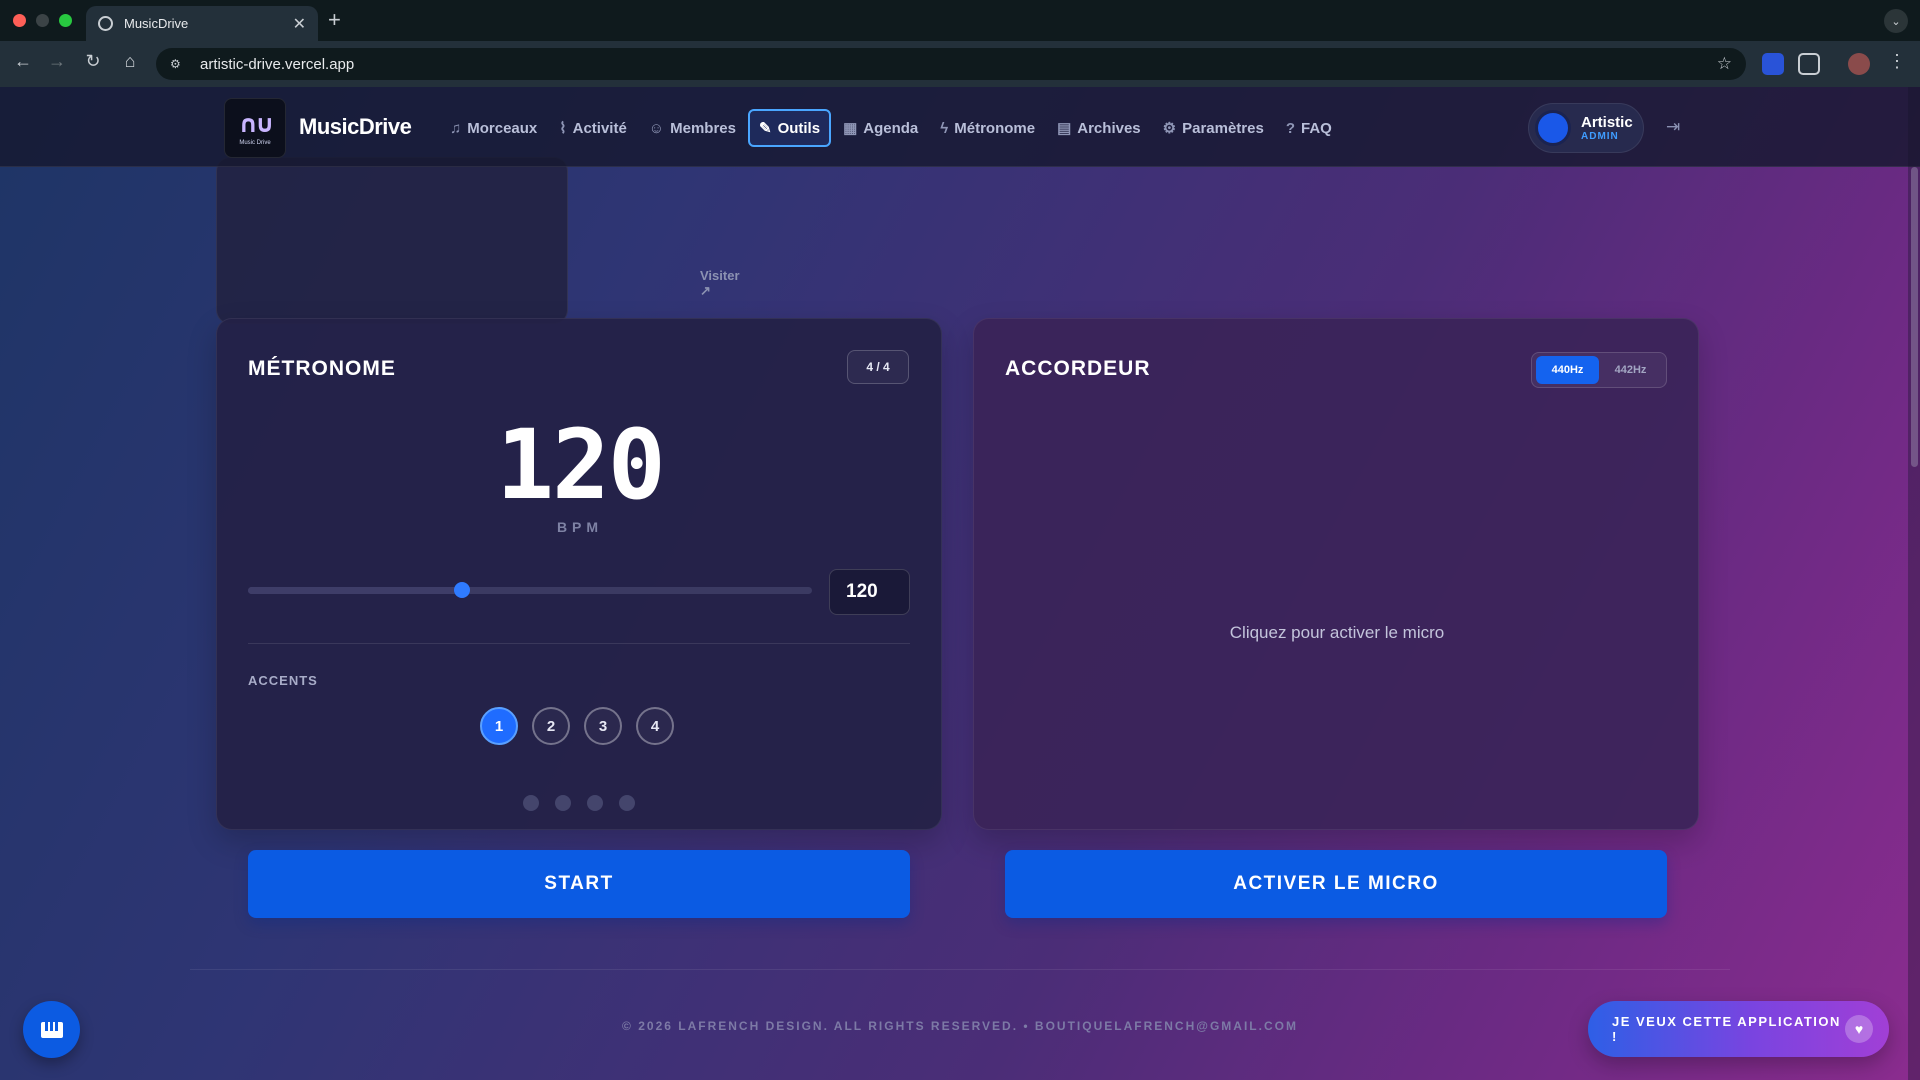  I want to click on extensions-puzzle-icon, so click(1809, 64).